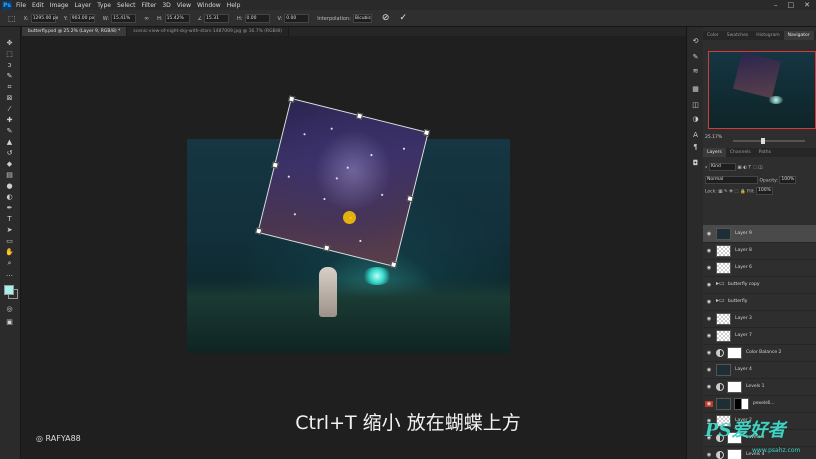  What do you see at coordinates (9, 43) in the screenshot?
I see `move-icon: ✥` at bounding box center [9, 43].